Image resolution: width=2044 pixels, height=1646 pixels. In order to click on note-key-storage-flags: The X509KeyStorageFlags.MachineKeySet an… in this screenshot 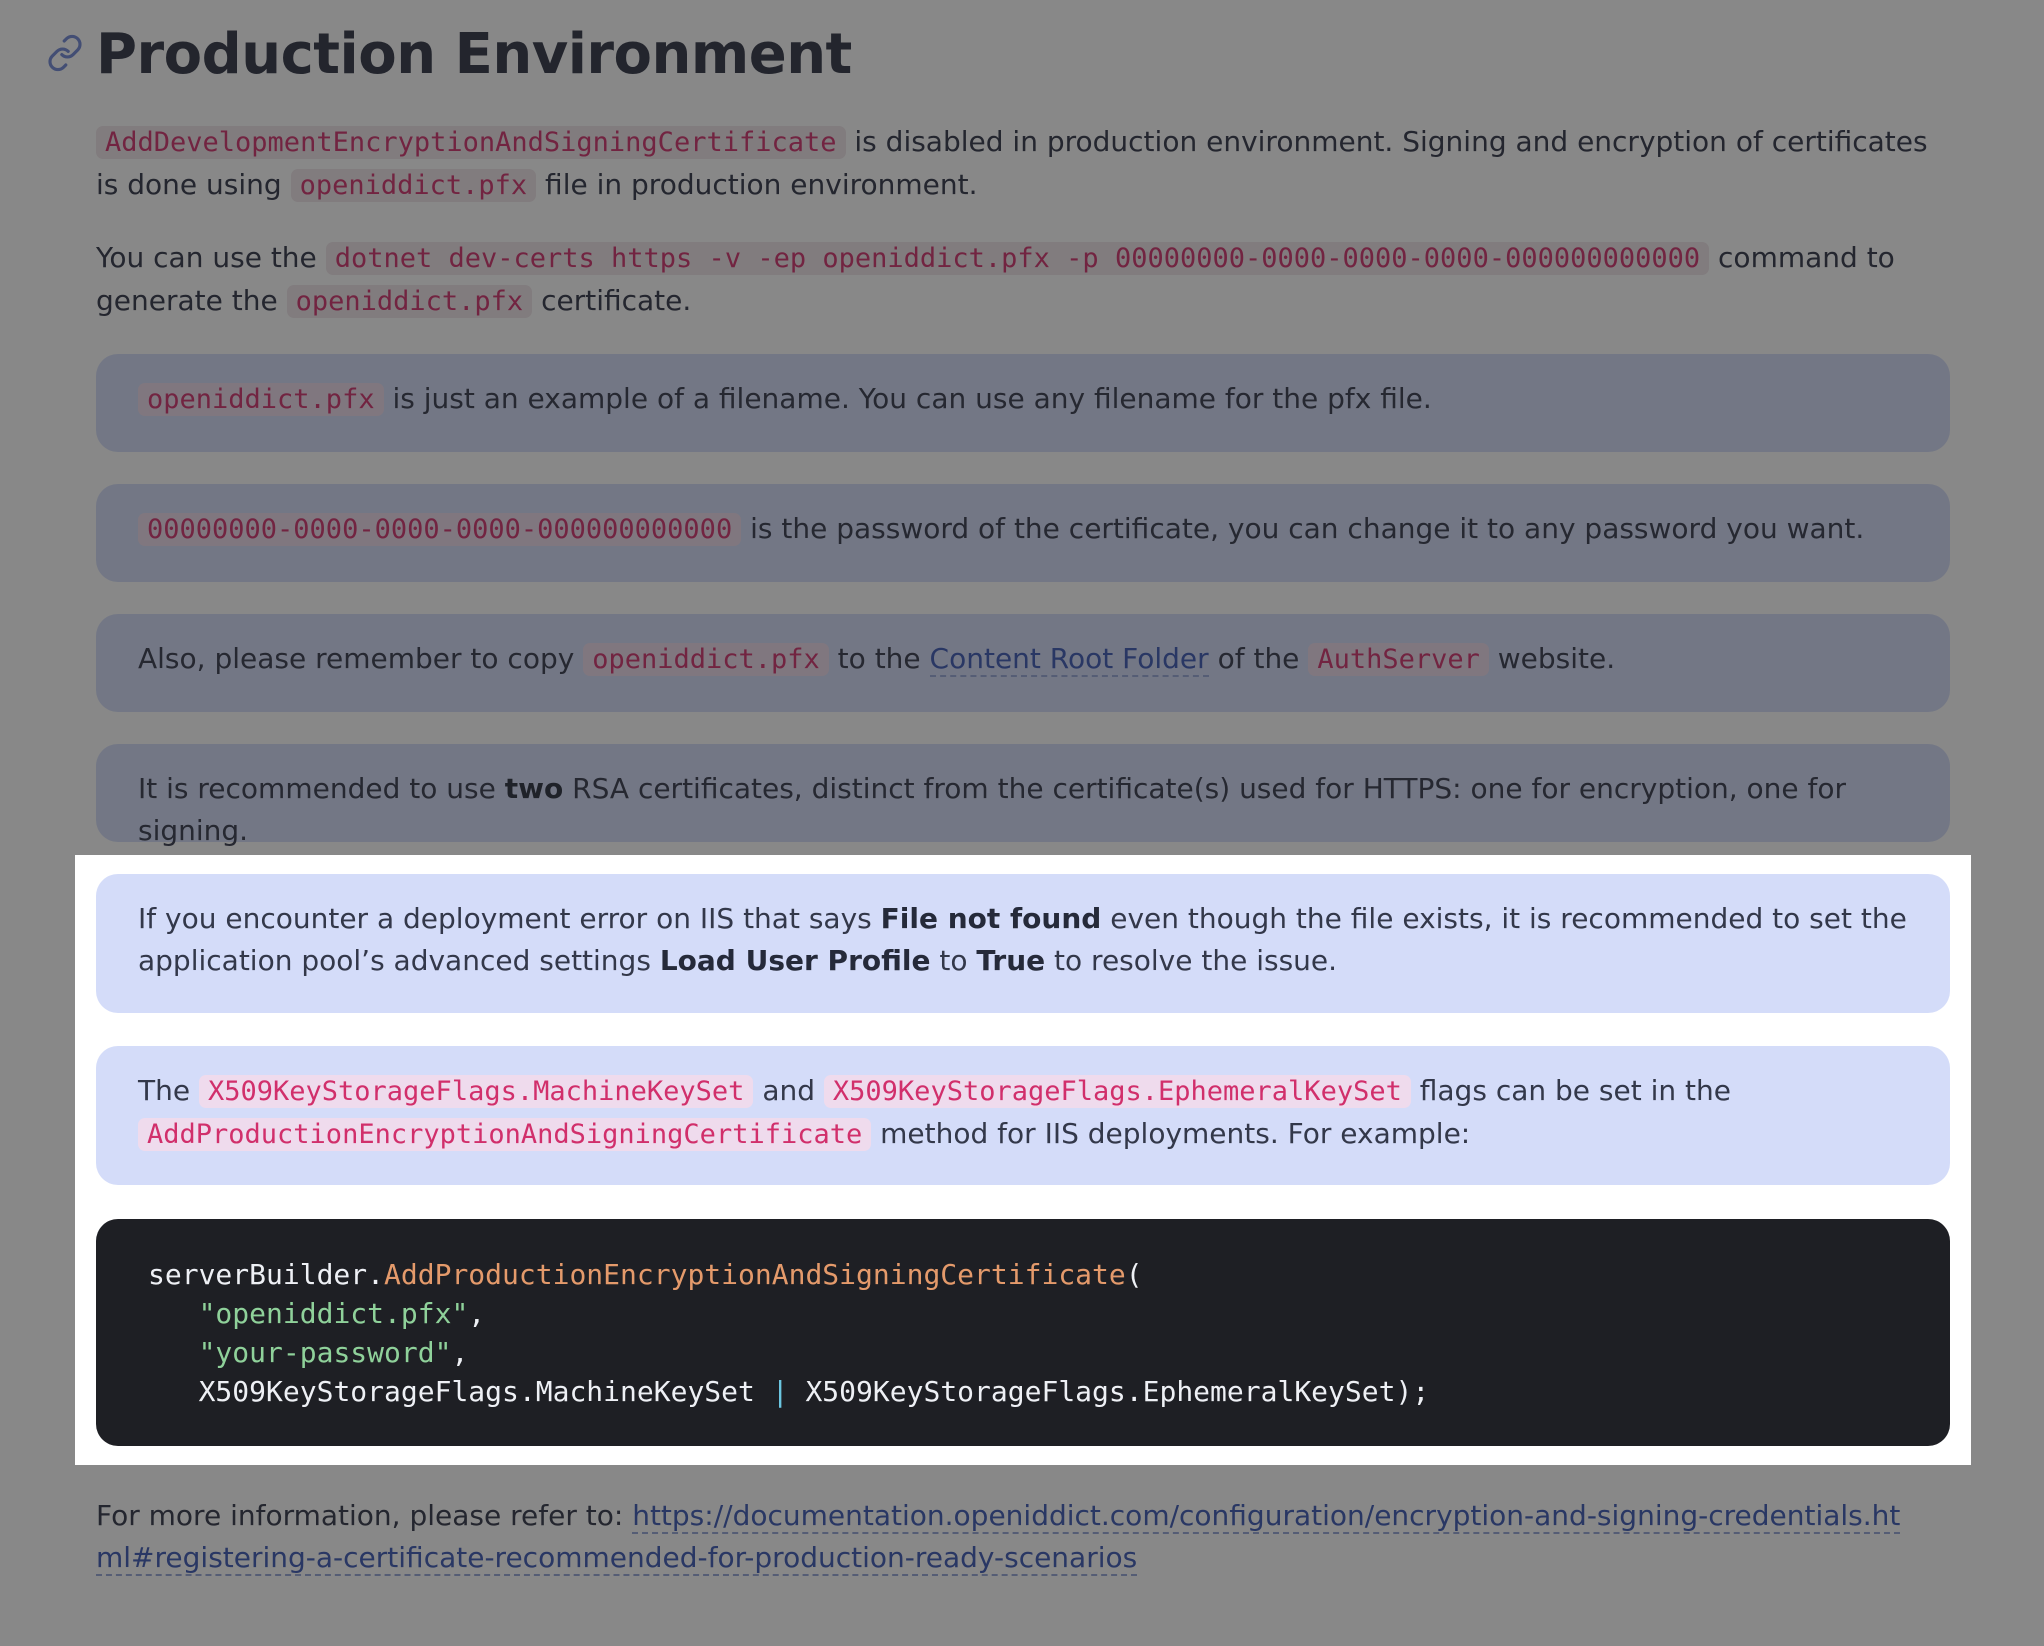, I will do `click(1023, 1115)`.